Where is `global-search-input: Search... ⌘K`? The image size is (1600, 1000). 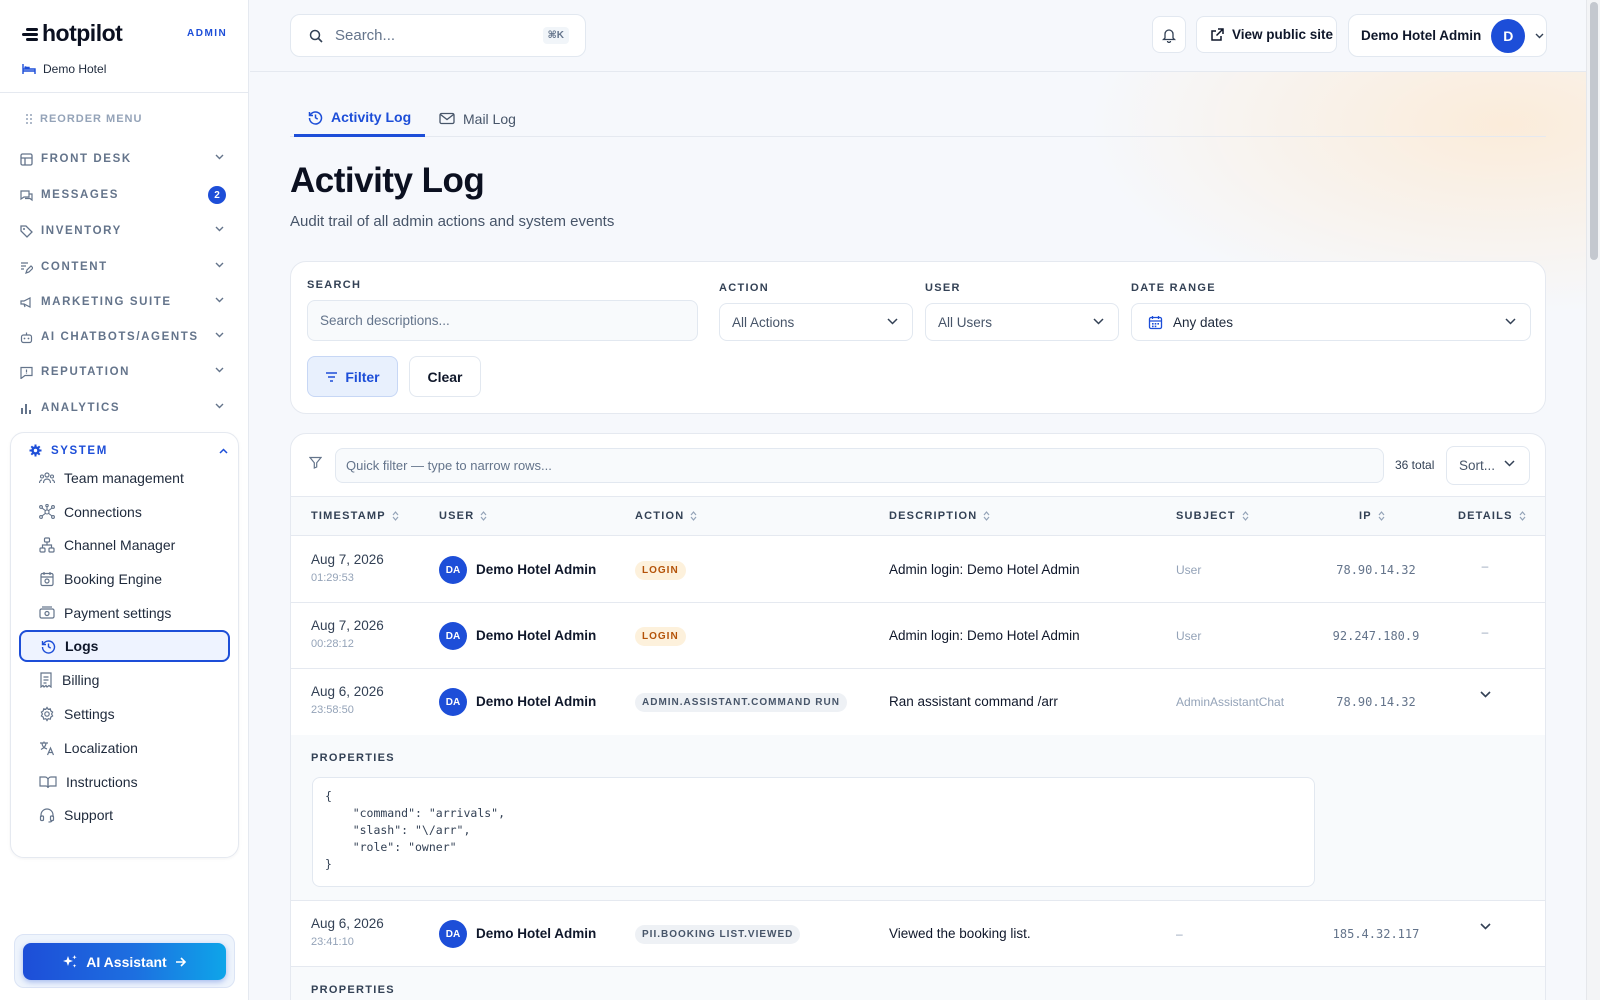 global-search-input: Search... ⌘K is located at coordinates (438, 35).